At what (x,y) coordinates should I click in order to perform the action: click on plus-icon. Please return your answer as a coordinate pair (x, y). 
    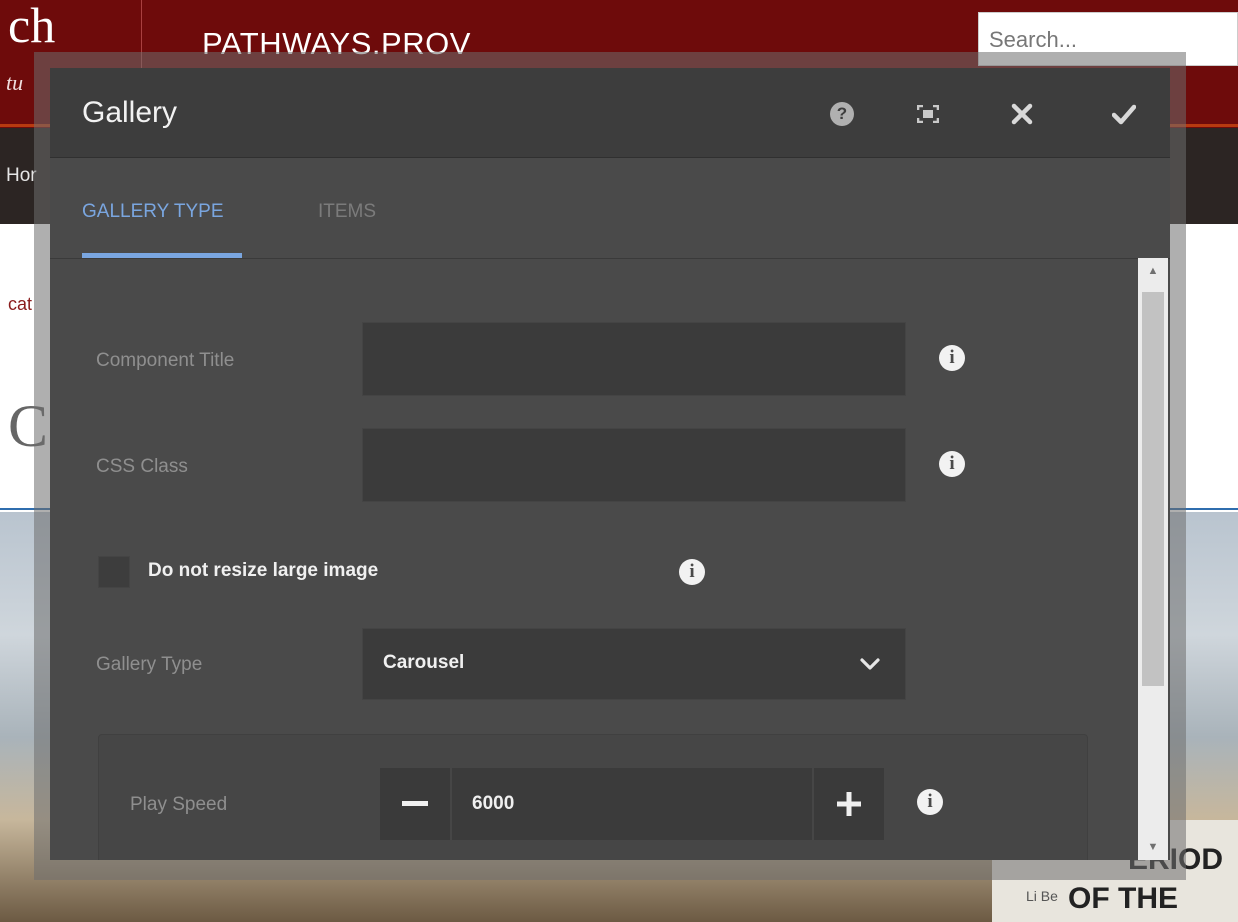
    Looking at the image, I should click on (849, 804).